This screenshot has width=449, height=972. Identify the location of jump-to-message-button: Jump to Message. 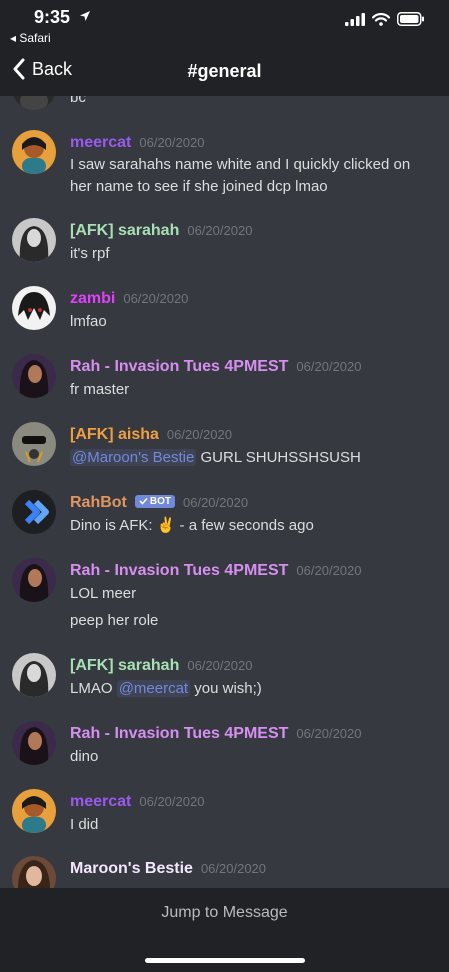
(224, 913).